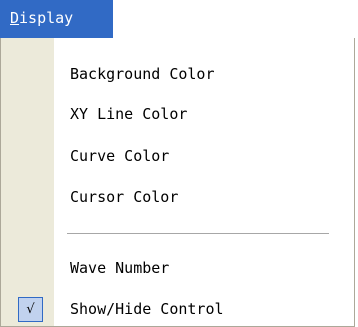  What do you see at coordinates (142, 74) in the screenshot?
I see `menu-item-label: Background Color` at bounding box center [142, 74].